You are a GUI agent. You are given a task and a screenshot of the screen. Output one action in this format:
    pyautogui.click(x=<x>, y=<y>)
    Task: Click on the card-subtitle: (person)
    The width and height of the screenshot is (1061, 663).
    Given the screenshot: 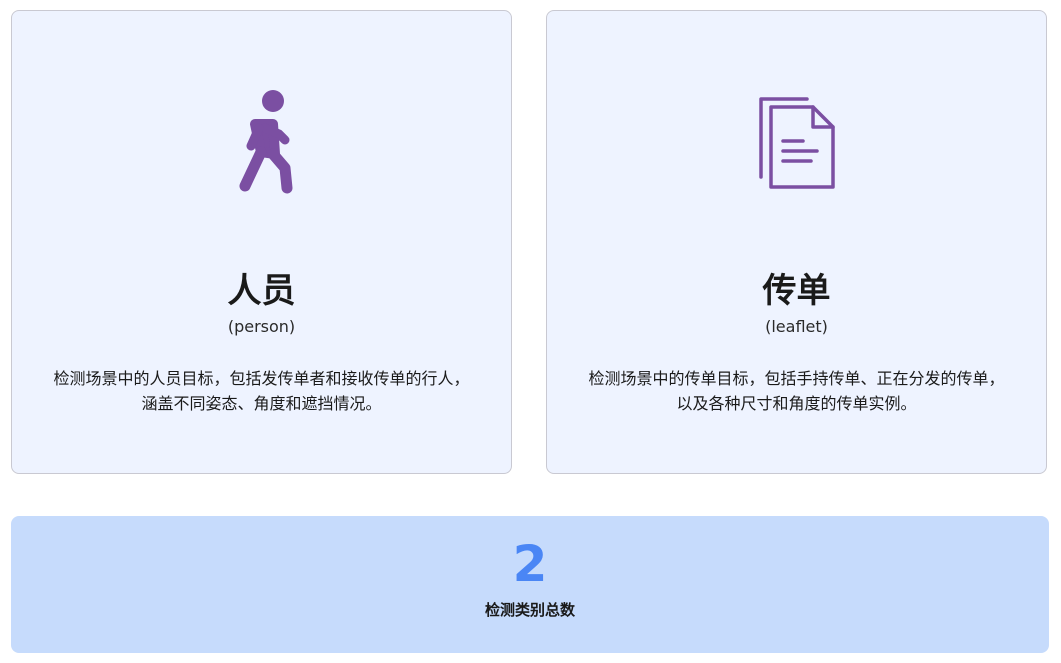 What is the action you would take?
    pyautogui.click(x=261, y=326)
    